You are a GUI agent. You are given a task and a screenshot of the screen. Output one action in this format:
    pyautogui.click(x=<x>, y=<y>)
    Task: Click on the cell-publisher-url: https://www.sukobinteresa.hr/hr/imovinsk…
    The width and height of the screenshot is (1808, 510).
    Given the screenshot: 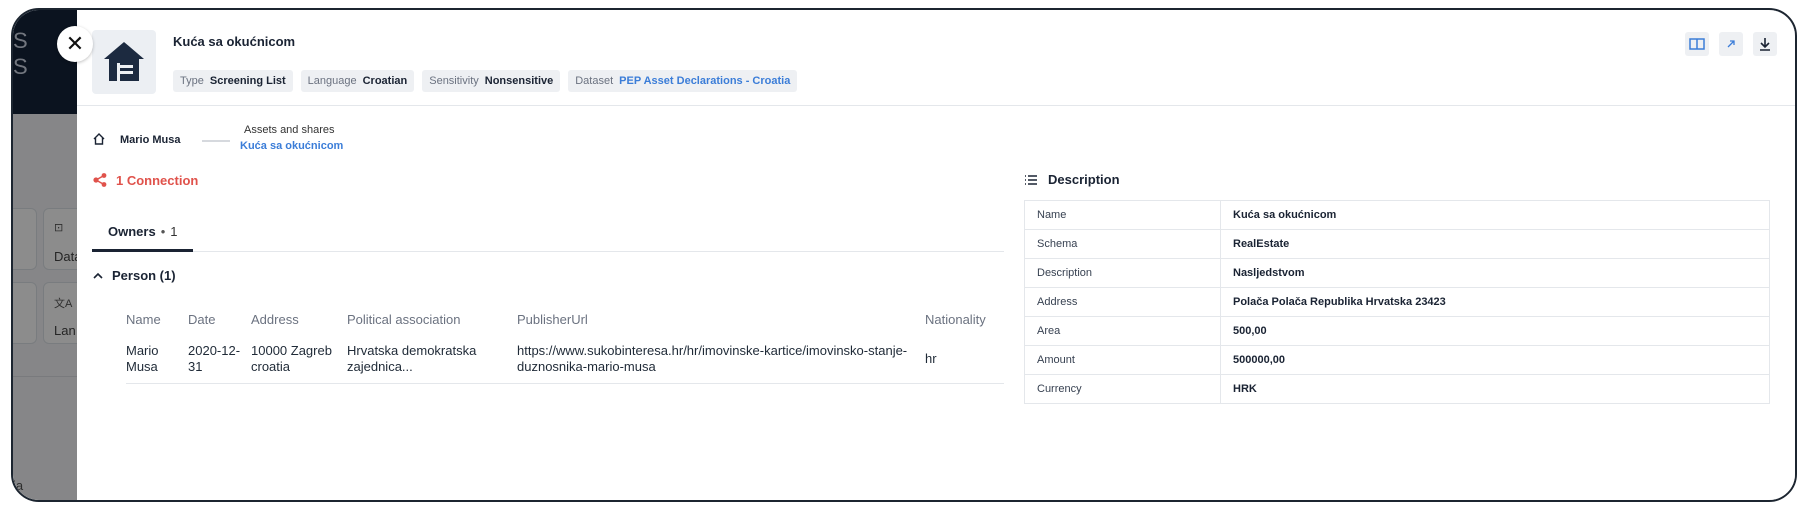 What is the action you would take?
    pyautogui.click(x=721, y=360)
    